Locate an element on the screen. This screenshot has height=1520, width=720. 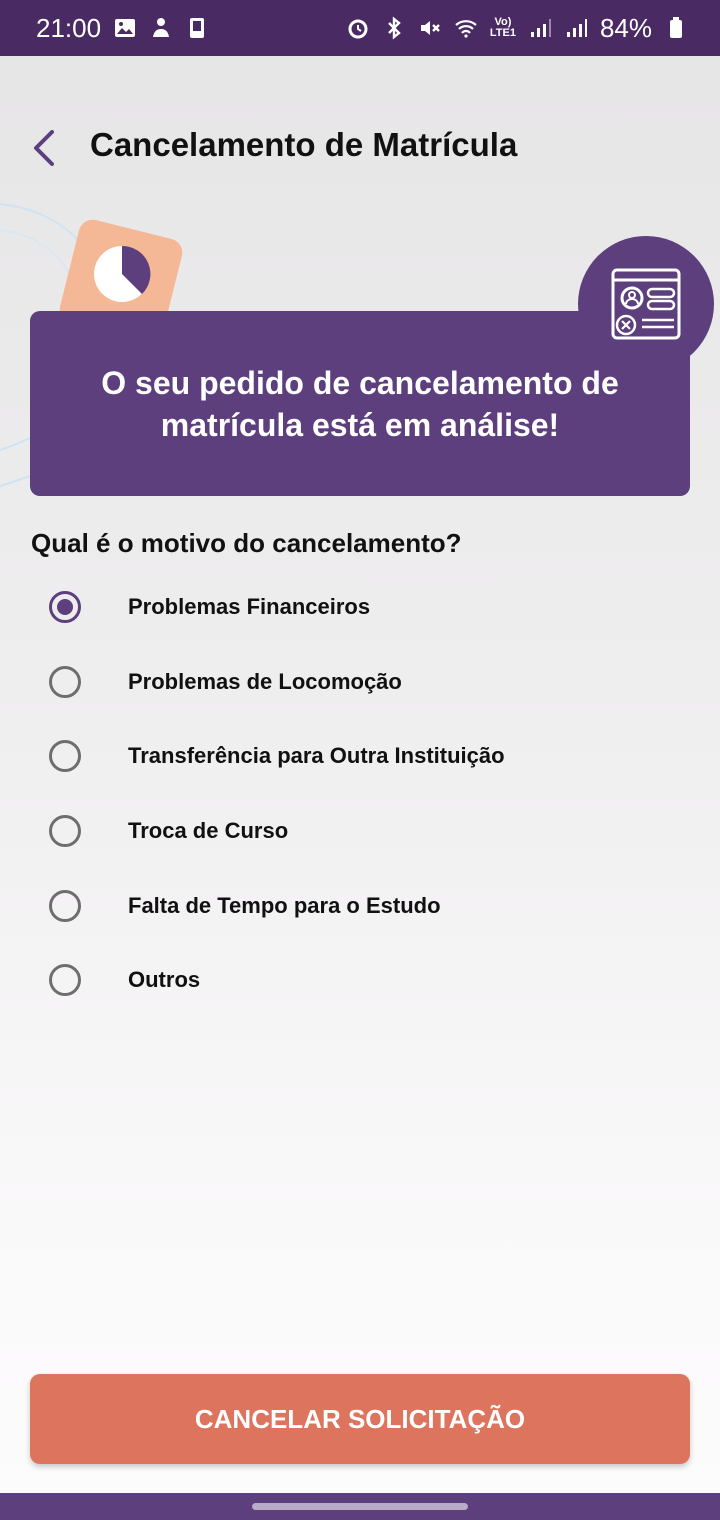
status-bar: 21:00 Vo) LTE1 84% is located at coordinates (360, 28).